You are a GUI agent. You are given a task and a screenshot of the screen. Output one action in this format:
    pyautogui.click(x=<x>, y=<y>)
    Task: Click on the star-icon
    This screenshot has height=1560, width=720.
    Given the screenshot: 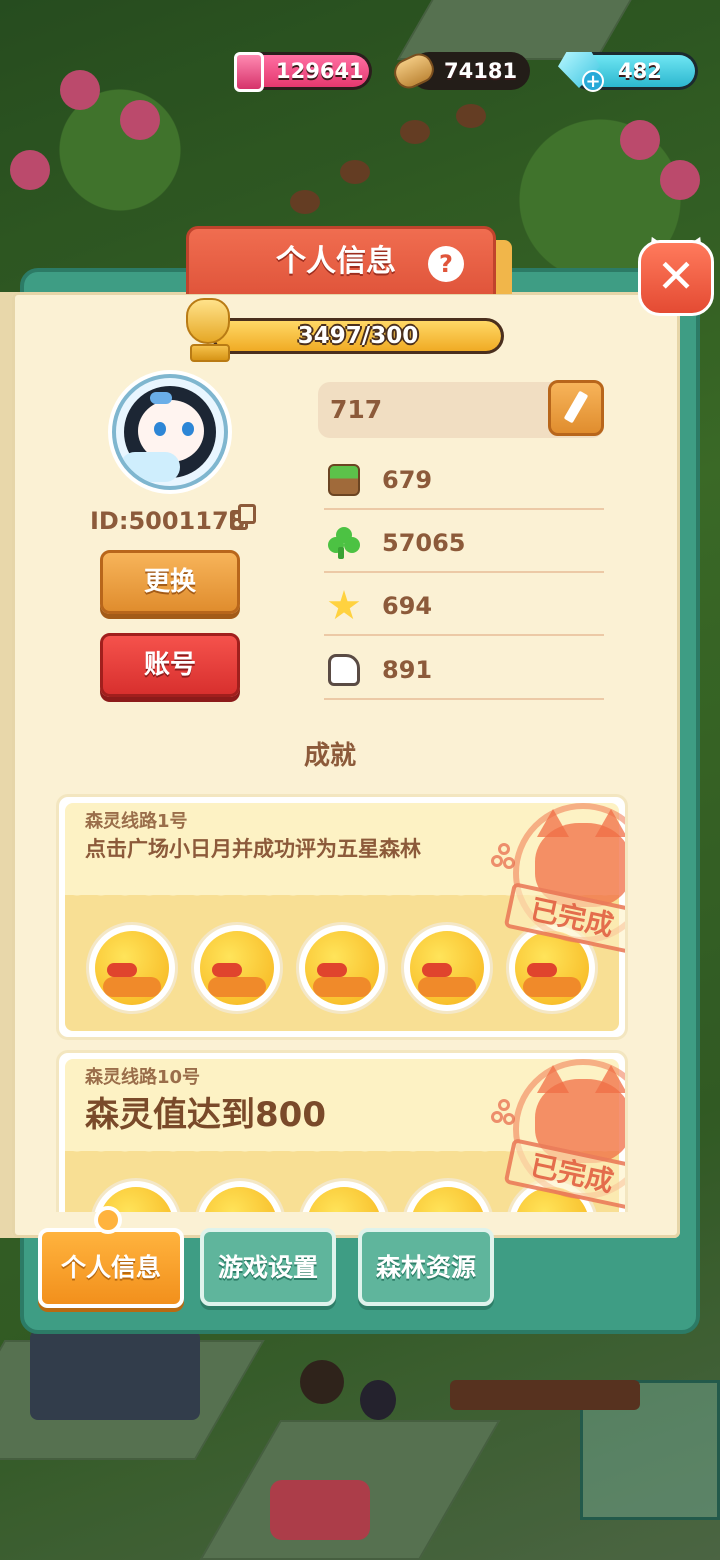 What is the action you would take?
    pyautogui.click(x=344, y=605)
    